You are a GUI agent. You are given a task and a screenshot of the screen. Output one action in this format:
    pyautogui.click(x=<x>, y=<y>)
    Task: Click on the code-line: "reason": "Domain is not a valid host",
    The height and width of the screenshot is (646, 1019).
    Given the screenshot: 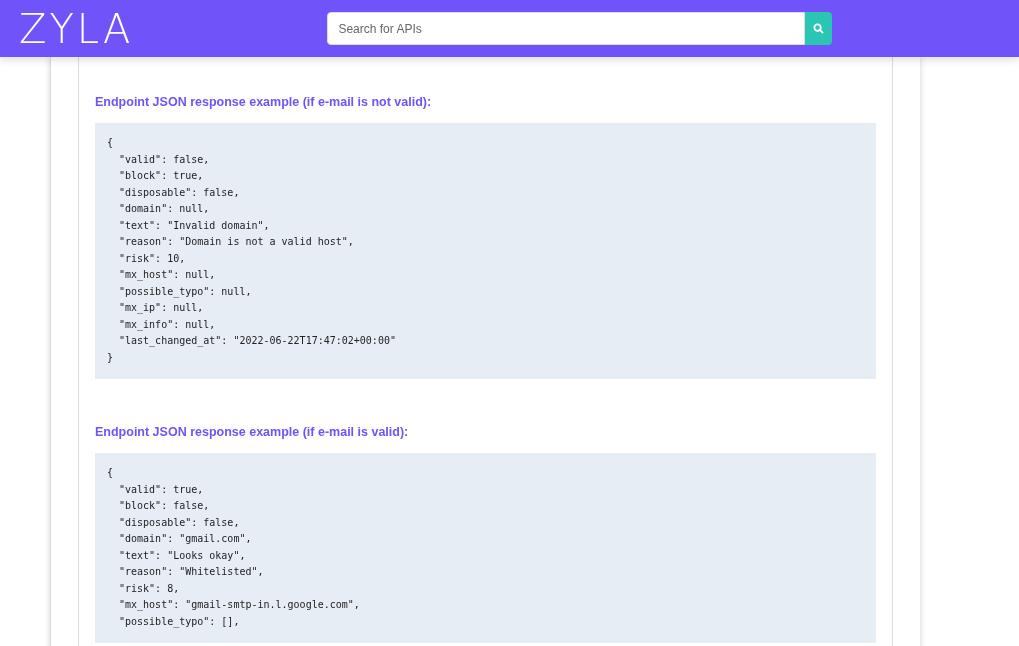 What is the action you would take?
    pyautogui.click(x=236, y=242)
    